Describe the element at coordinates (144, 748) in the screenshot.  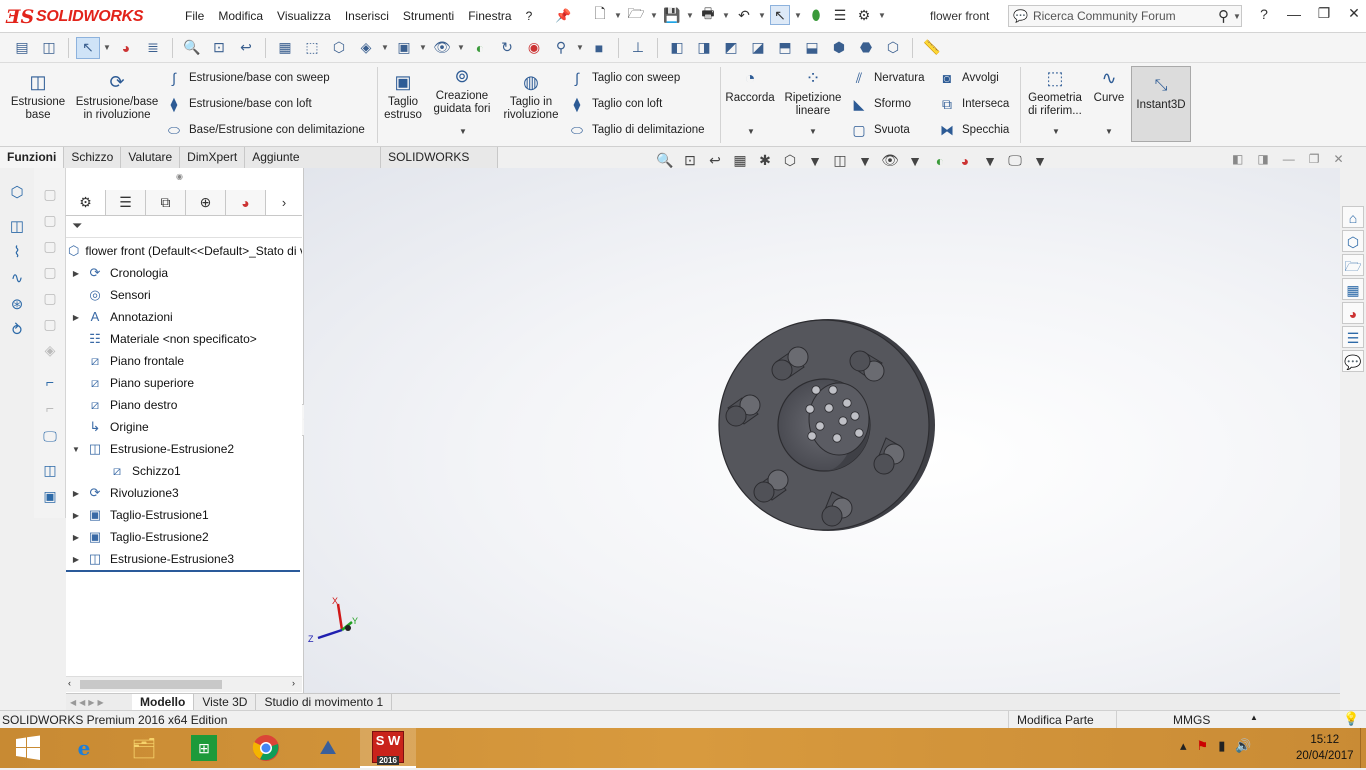
I see `file-explorer-taskbar-icon: 🗂` at that location.